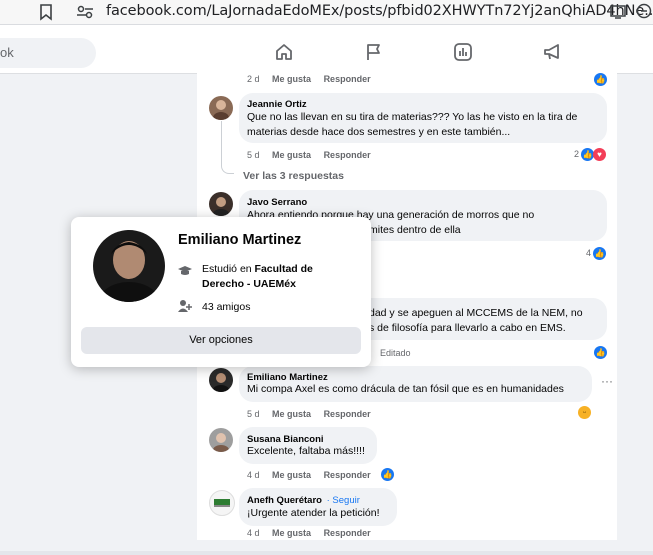  Describe the element at coordinates (185, 270) in the screenshot. I see `graduation-cap-icon` at that location.